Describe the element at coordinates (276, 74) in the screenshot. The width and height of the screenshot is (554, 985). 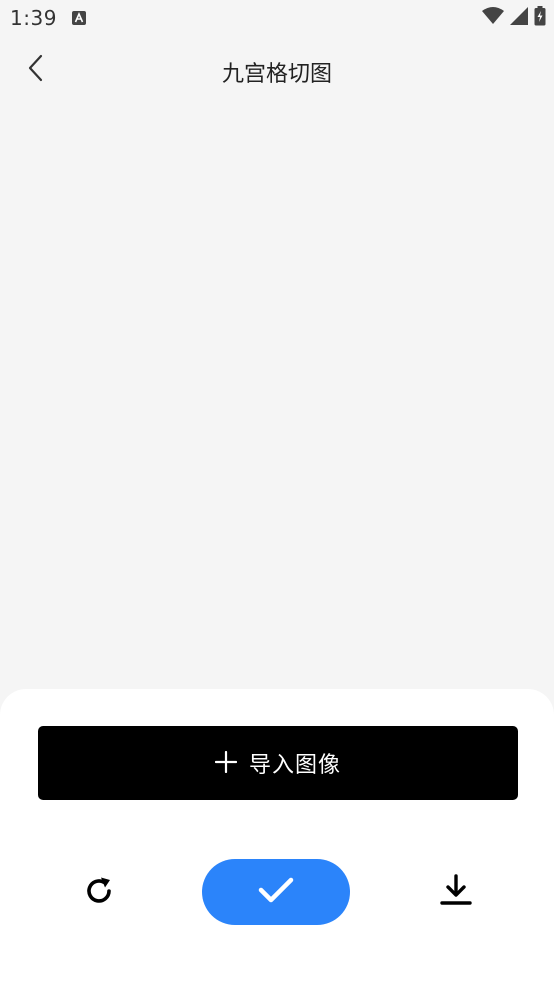
I see `page-title: 九宫格切图` at that location.